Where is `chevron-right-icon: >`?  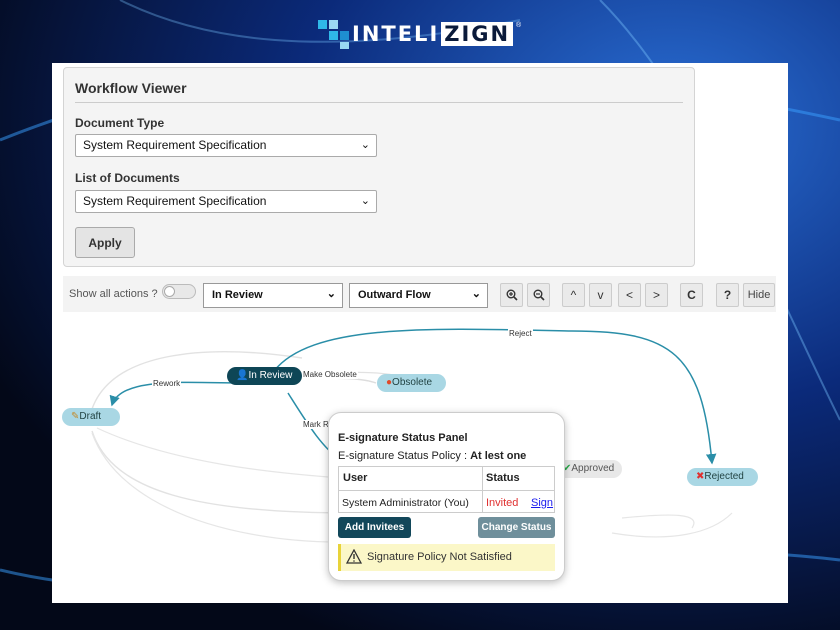 chevron-right-icon: > is located at coordinates (656, 295).